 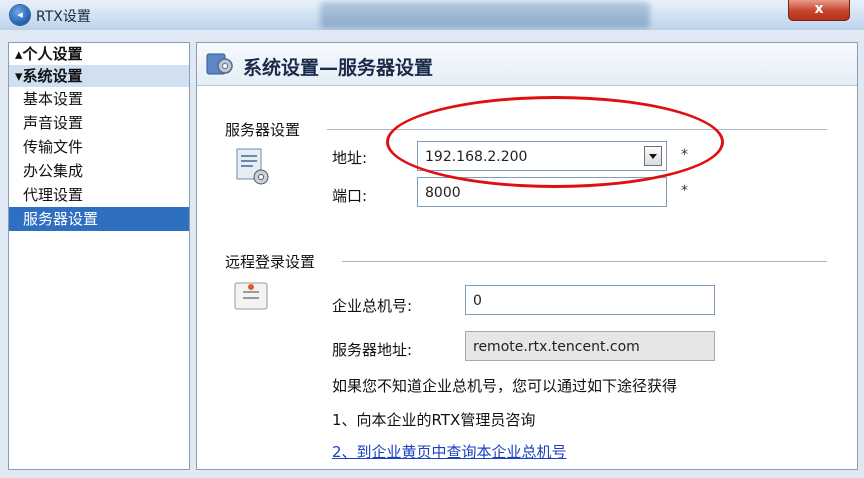 I want to click on rtx-app-icon: ◂, so click(x=20, y=15).